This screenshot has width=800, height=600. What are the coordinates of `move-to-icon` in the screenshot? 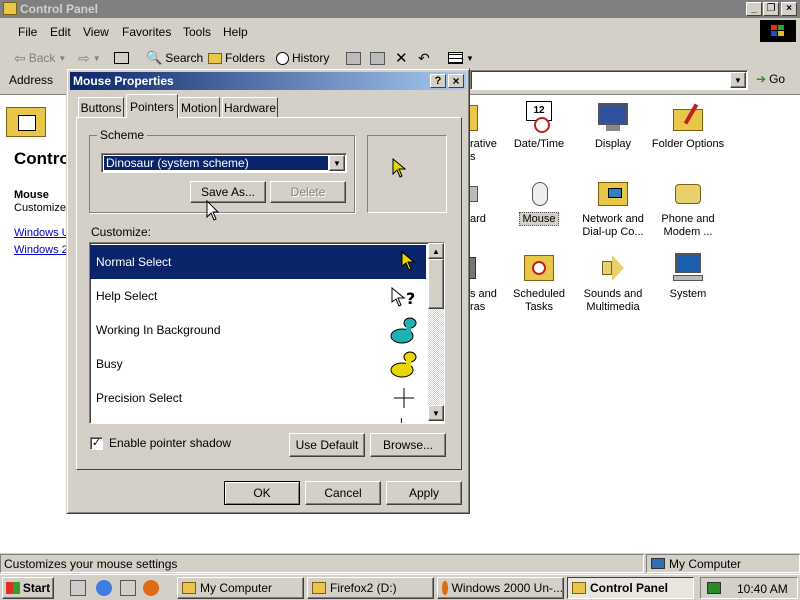 It's located at (353, 58).